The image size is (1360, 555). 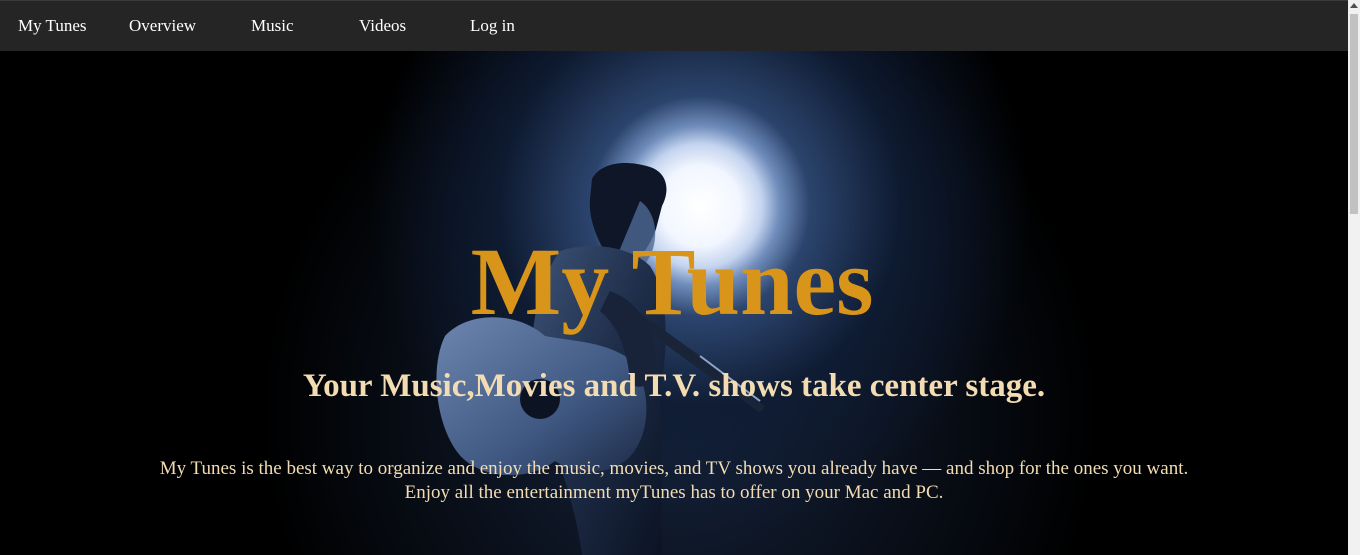 What do you see at coordinates (492, 26) in the screenshot?
I see `nav-item-log-in: Log in` at bounding box center [492, 26].